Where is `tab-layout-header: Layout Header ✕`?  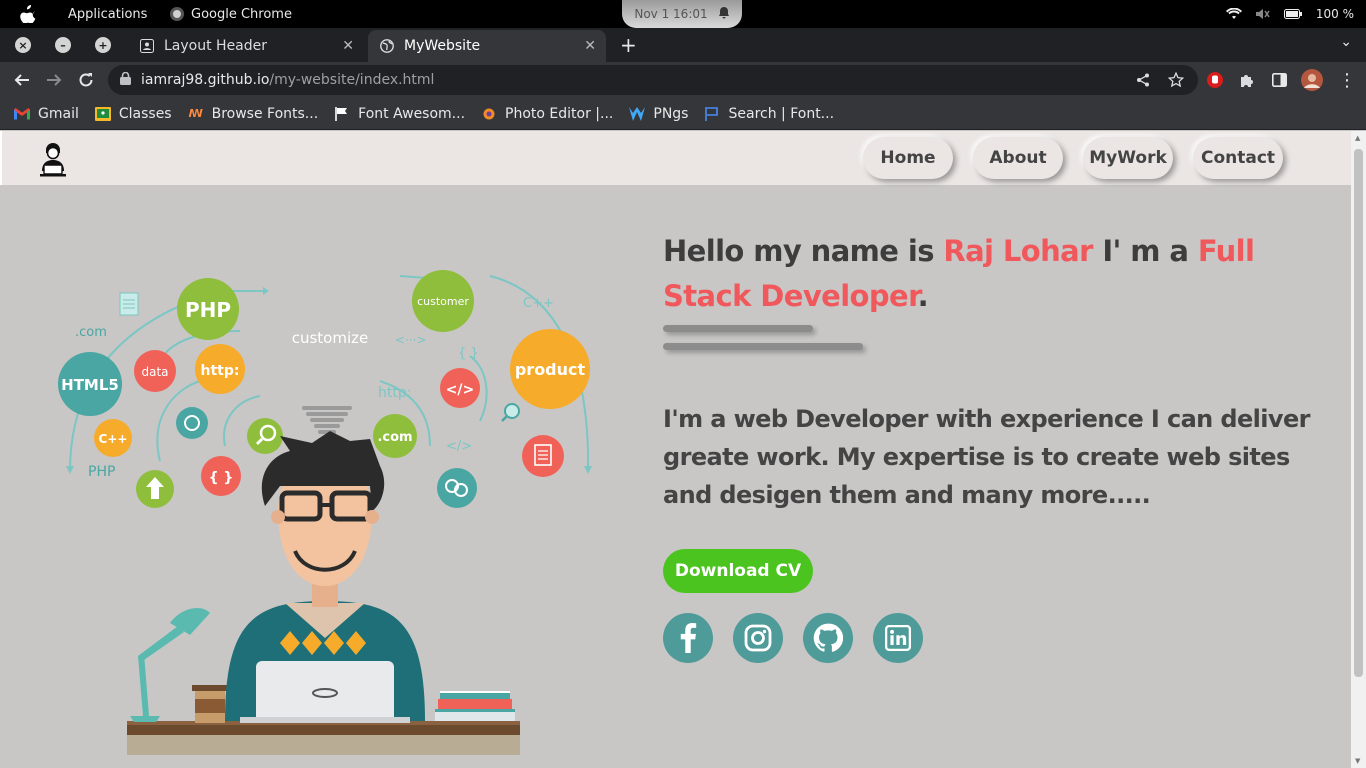
tab-layout-header: Layout Header ✕ is located at coordinates (246, 46).